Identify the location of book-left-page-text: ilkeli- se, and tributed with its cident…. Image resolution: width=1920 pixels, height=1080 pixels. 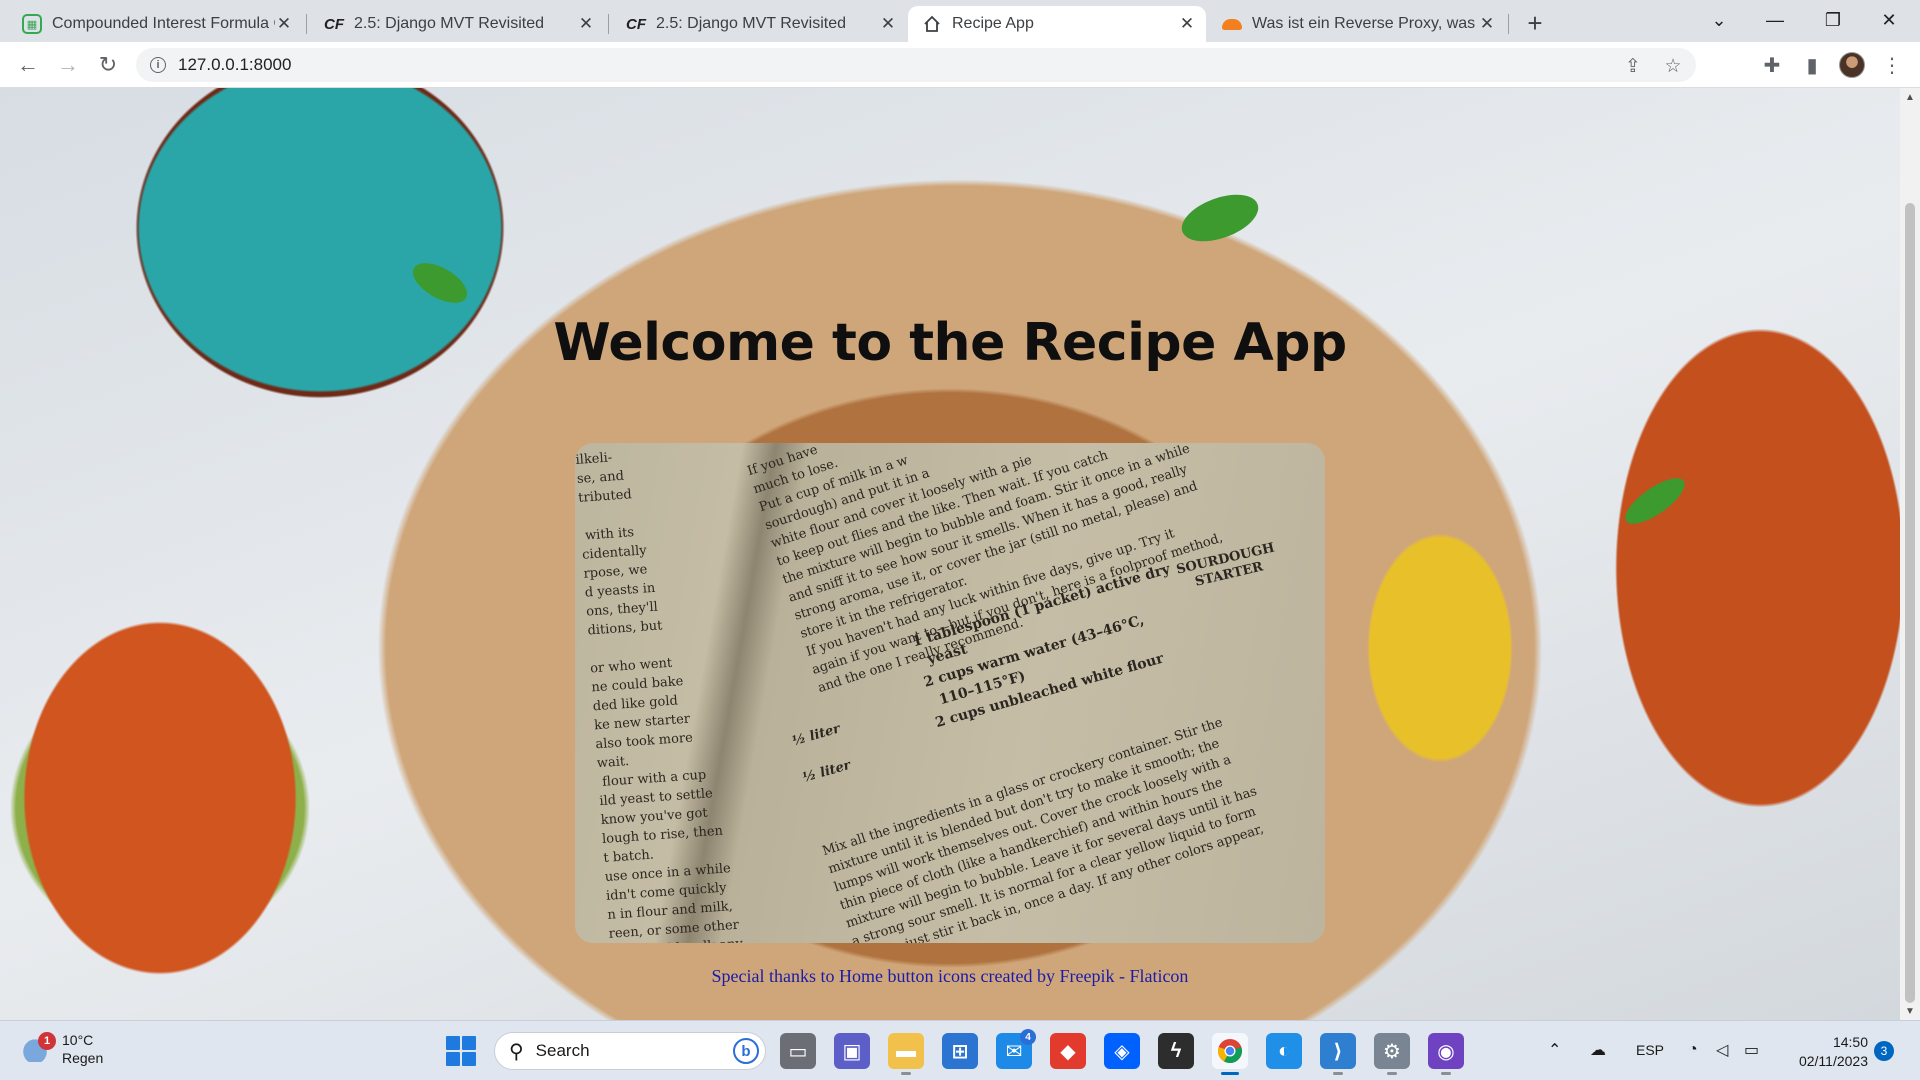
(659, 696).